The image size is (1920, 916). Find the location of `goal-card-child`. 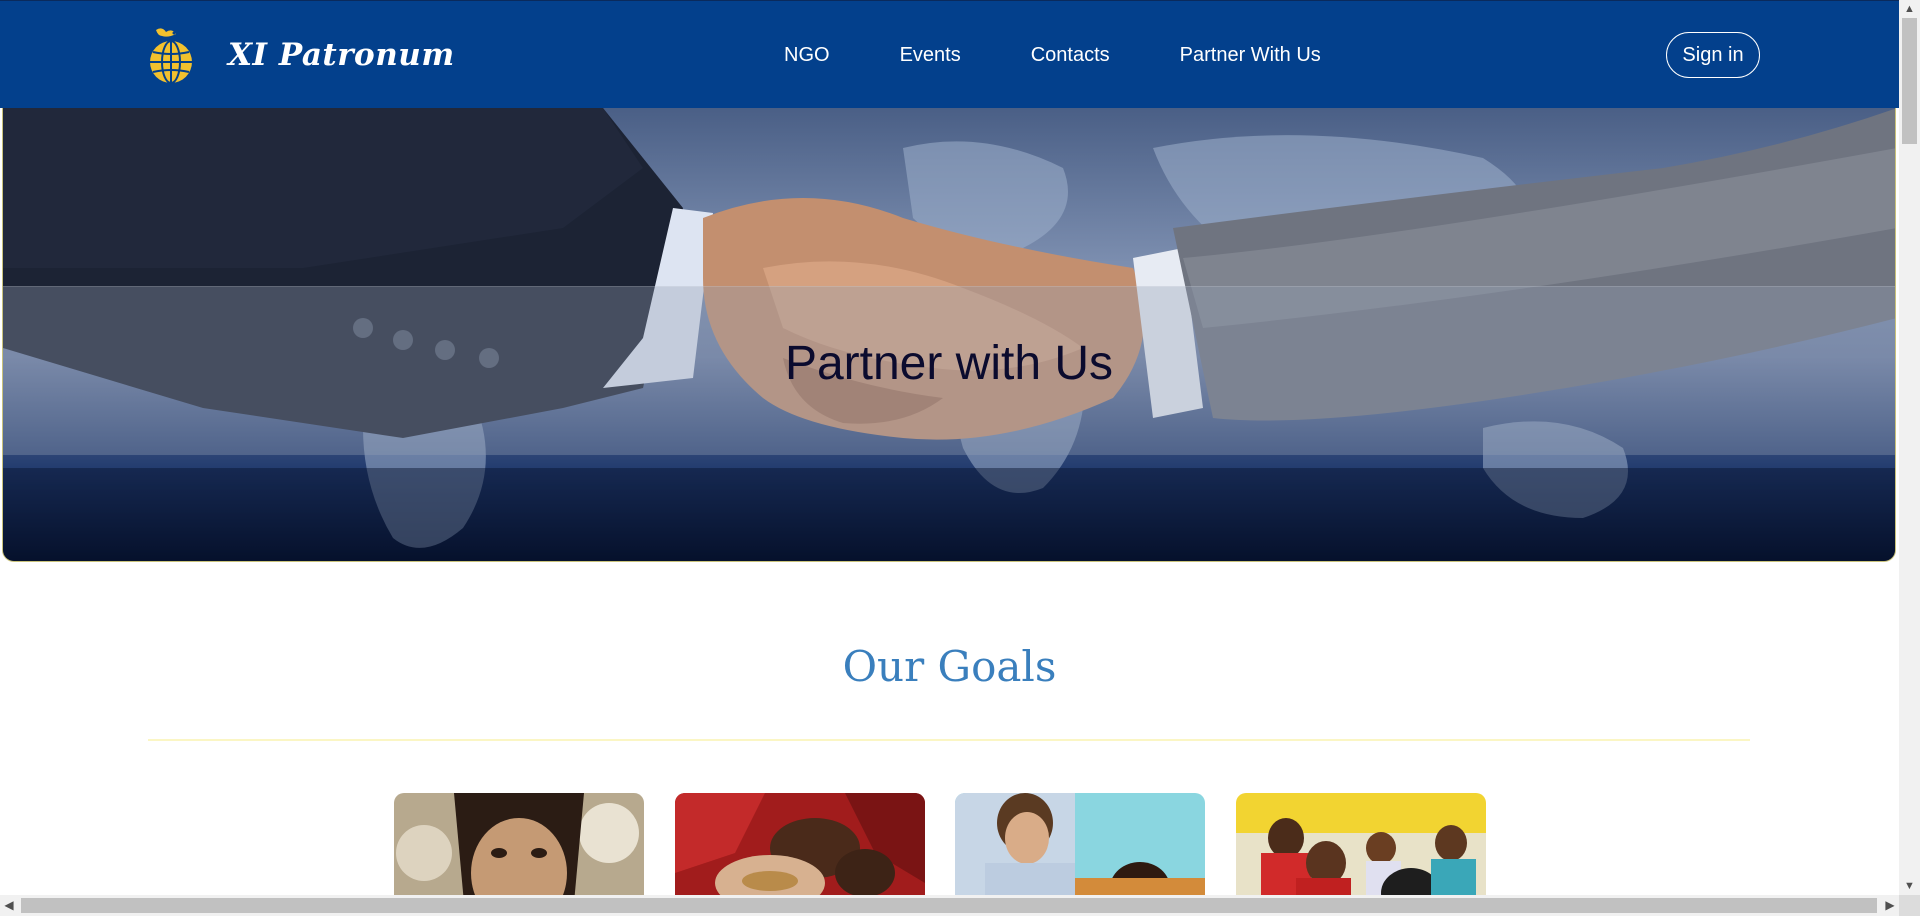

goal-card-child is located at coordinates (519, 844).